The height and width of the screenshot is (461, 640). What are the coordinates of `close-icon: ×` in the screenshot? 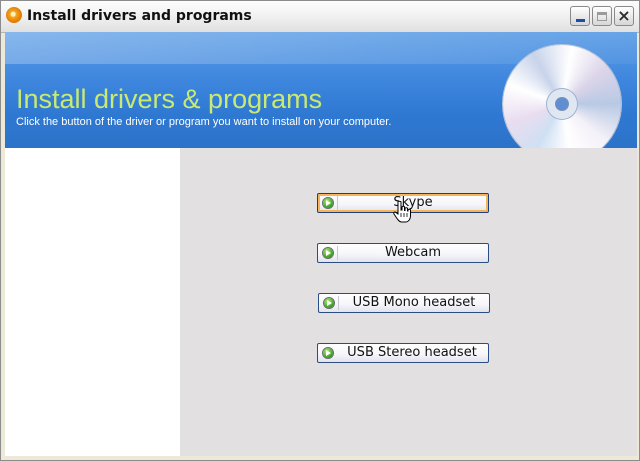 It's located at (624, 15).